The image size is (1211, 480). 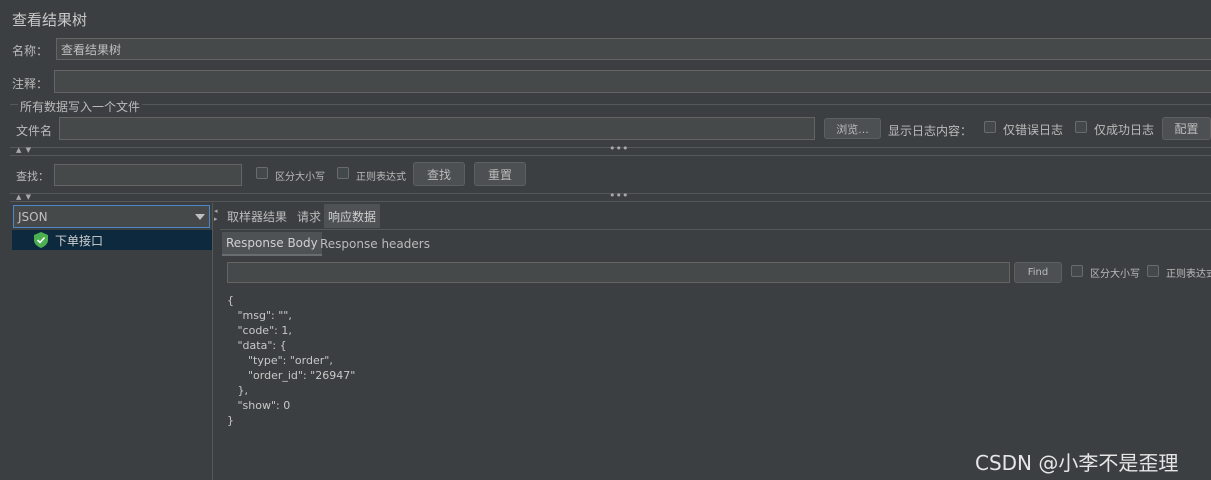 I want to click on subtab-response-body: Response Body, so click(x=272, y=244).